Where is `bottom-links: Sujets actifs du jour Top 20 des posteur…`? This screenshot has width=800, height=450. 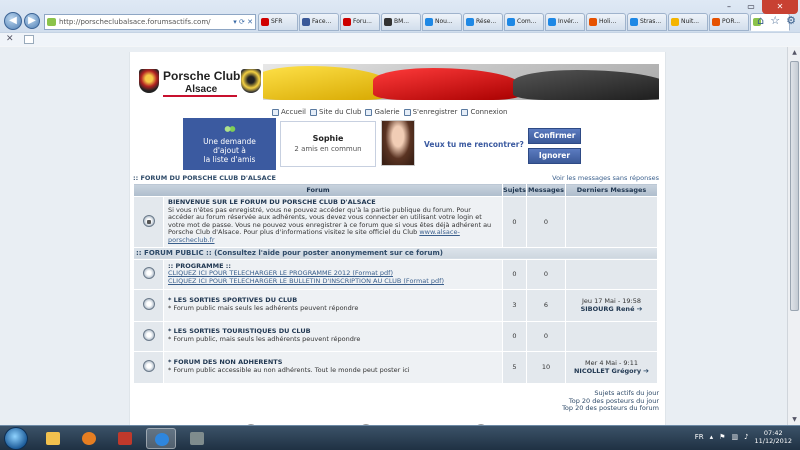 bottom-links: Sujets actifs du jour Top 20 des posteur… is located at coordinates (610, 401).